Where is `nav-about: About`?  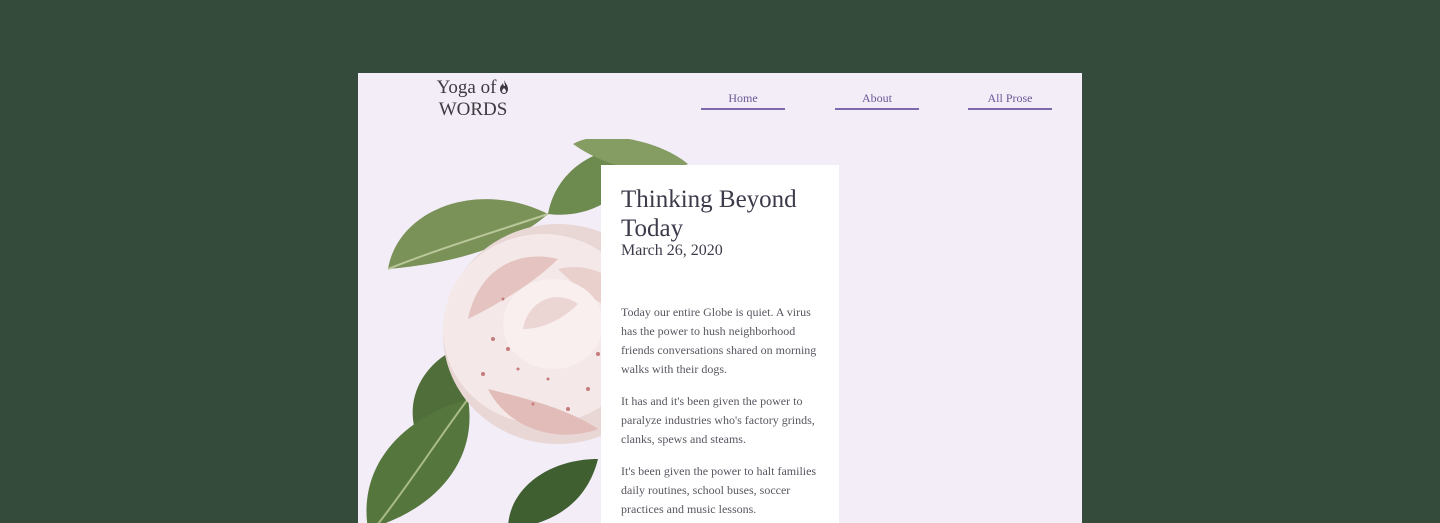
nav-about: About is located at coordinates (877, 100).